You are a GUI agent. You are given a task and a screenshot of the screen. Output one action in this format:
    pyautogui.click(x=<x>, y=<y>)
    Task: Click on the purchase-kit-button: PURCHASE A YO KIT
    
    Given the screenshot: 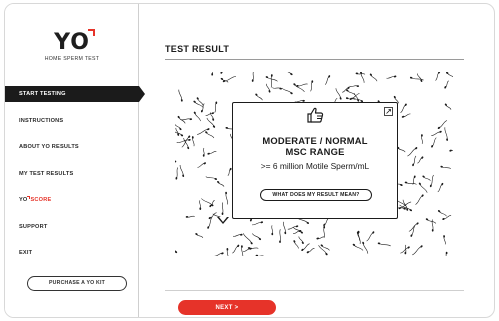 What is the action you would take?
    pyautogui.click(x=77, y=283)
    